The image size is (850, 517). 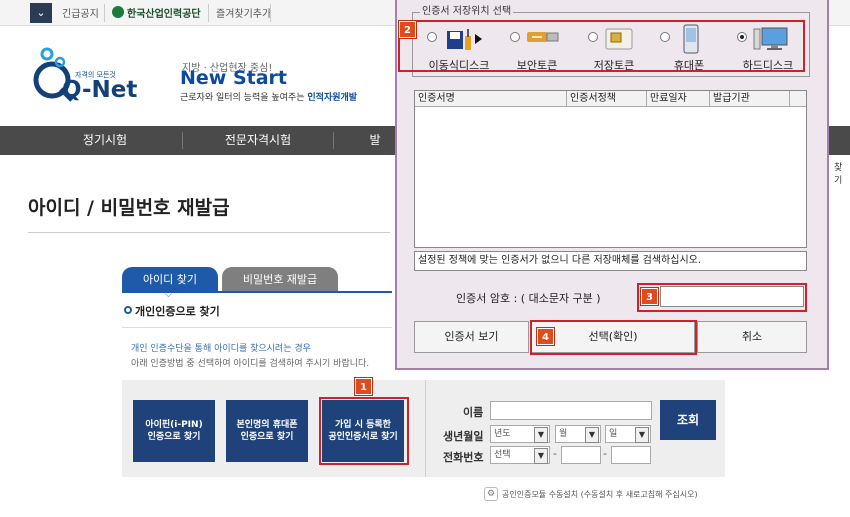 What do you see at coordinates (839, 140) in the screenshot?
I see `nav-right-segment` at bounding box center [839, 140].